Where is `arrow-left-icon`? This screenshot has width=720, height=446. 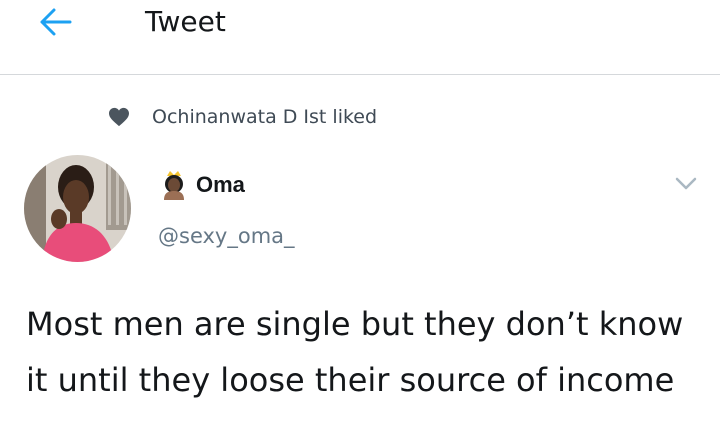
arrow-left-icon is located at coordinates (56, 22).